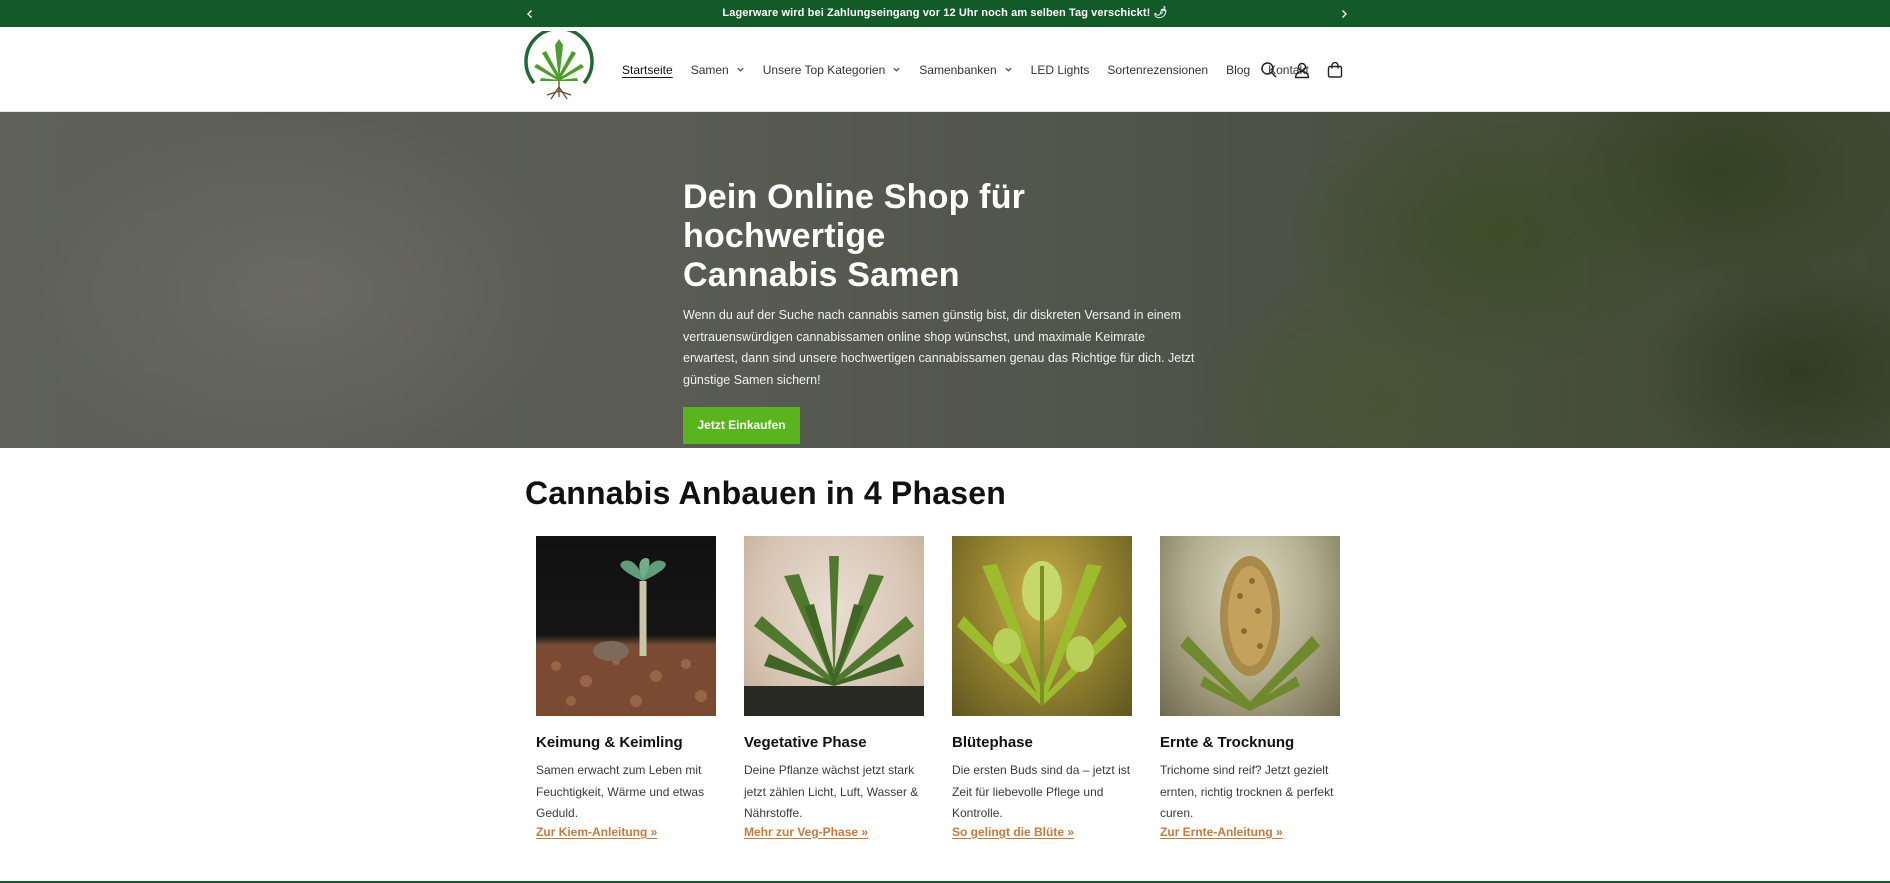 This screenshot has width=1890, height=883. Describe the element at coordinates (559, 63) in the screenshot. I see `cannabis-leaf-logo-icon` at that location.